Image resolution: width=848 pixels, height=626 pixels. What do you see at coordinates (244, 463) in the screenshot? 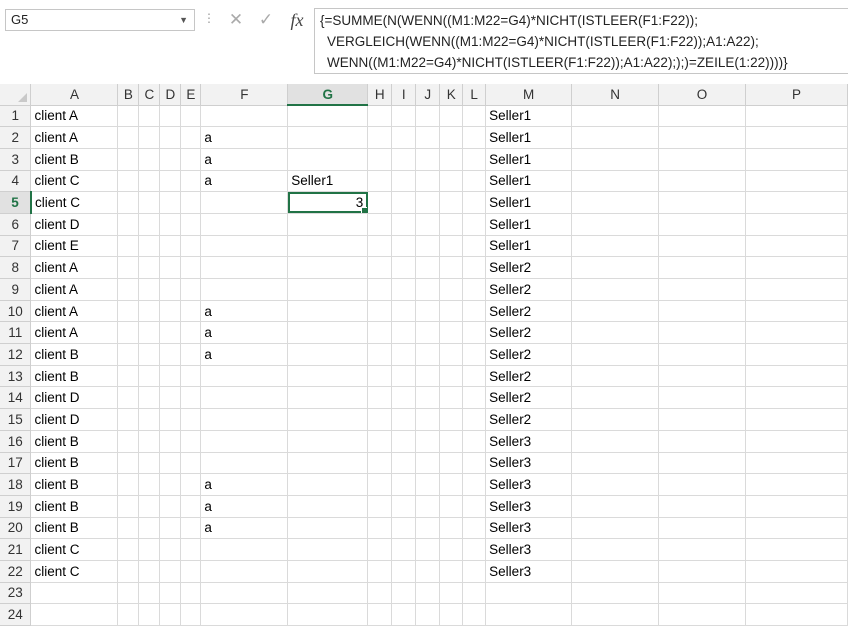
I see `cell-f17` at bounding box center [244, 463].